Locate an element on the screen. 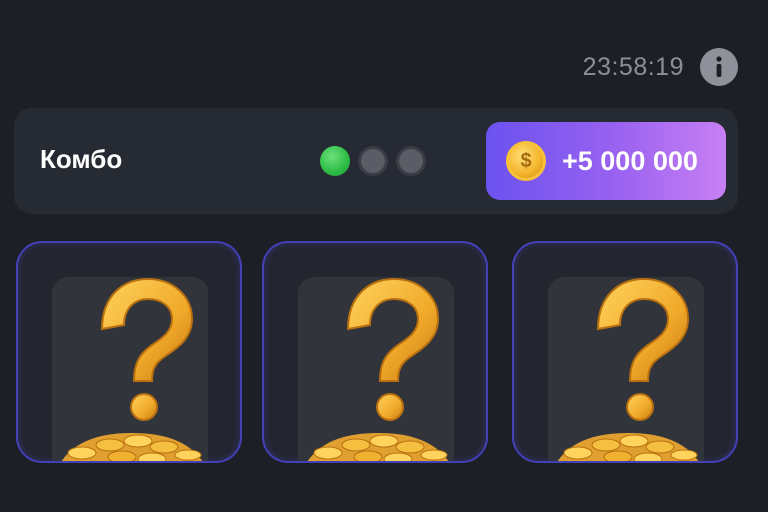 The height and width of the screenshot is (512, 768). combo-reward-button: $ +5 000 000 is located at coordinates (606, 161).